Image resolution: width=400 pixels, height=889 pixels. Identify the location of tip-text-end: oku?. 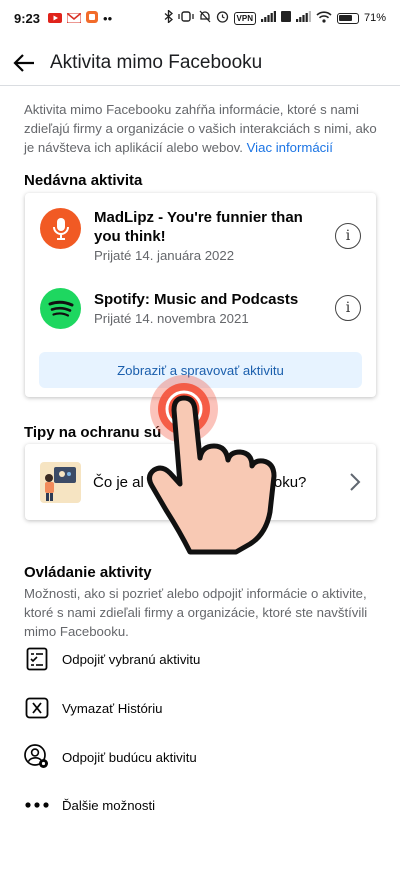
(290, 482).